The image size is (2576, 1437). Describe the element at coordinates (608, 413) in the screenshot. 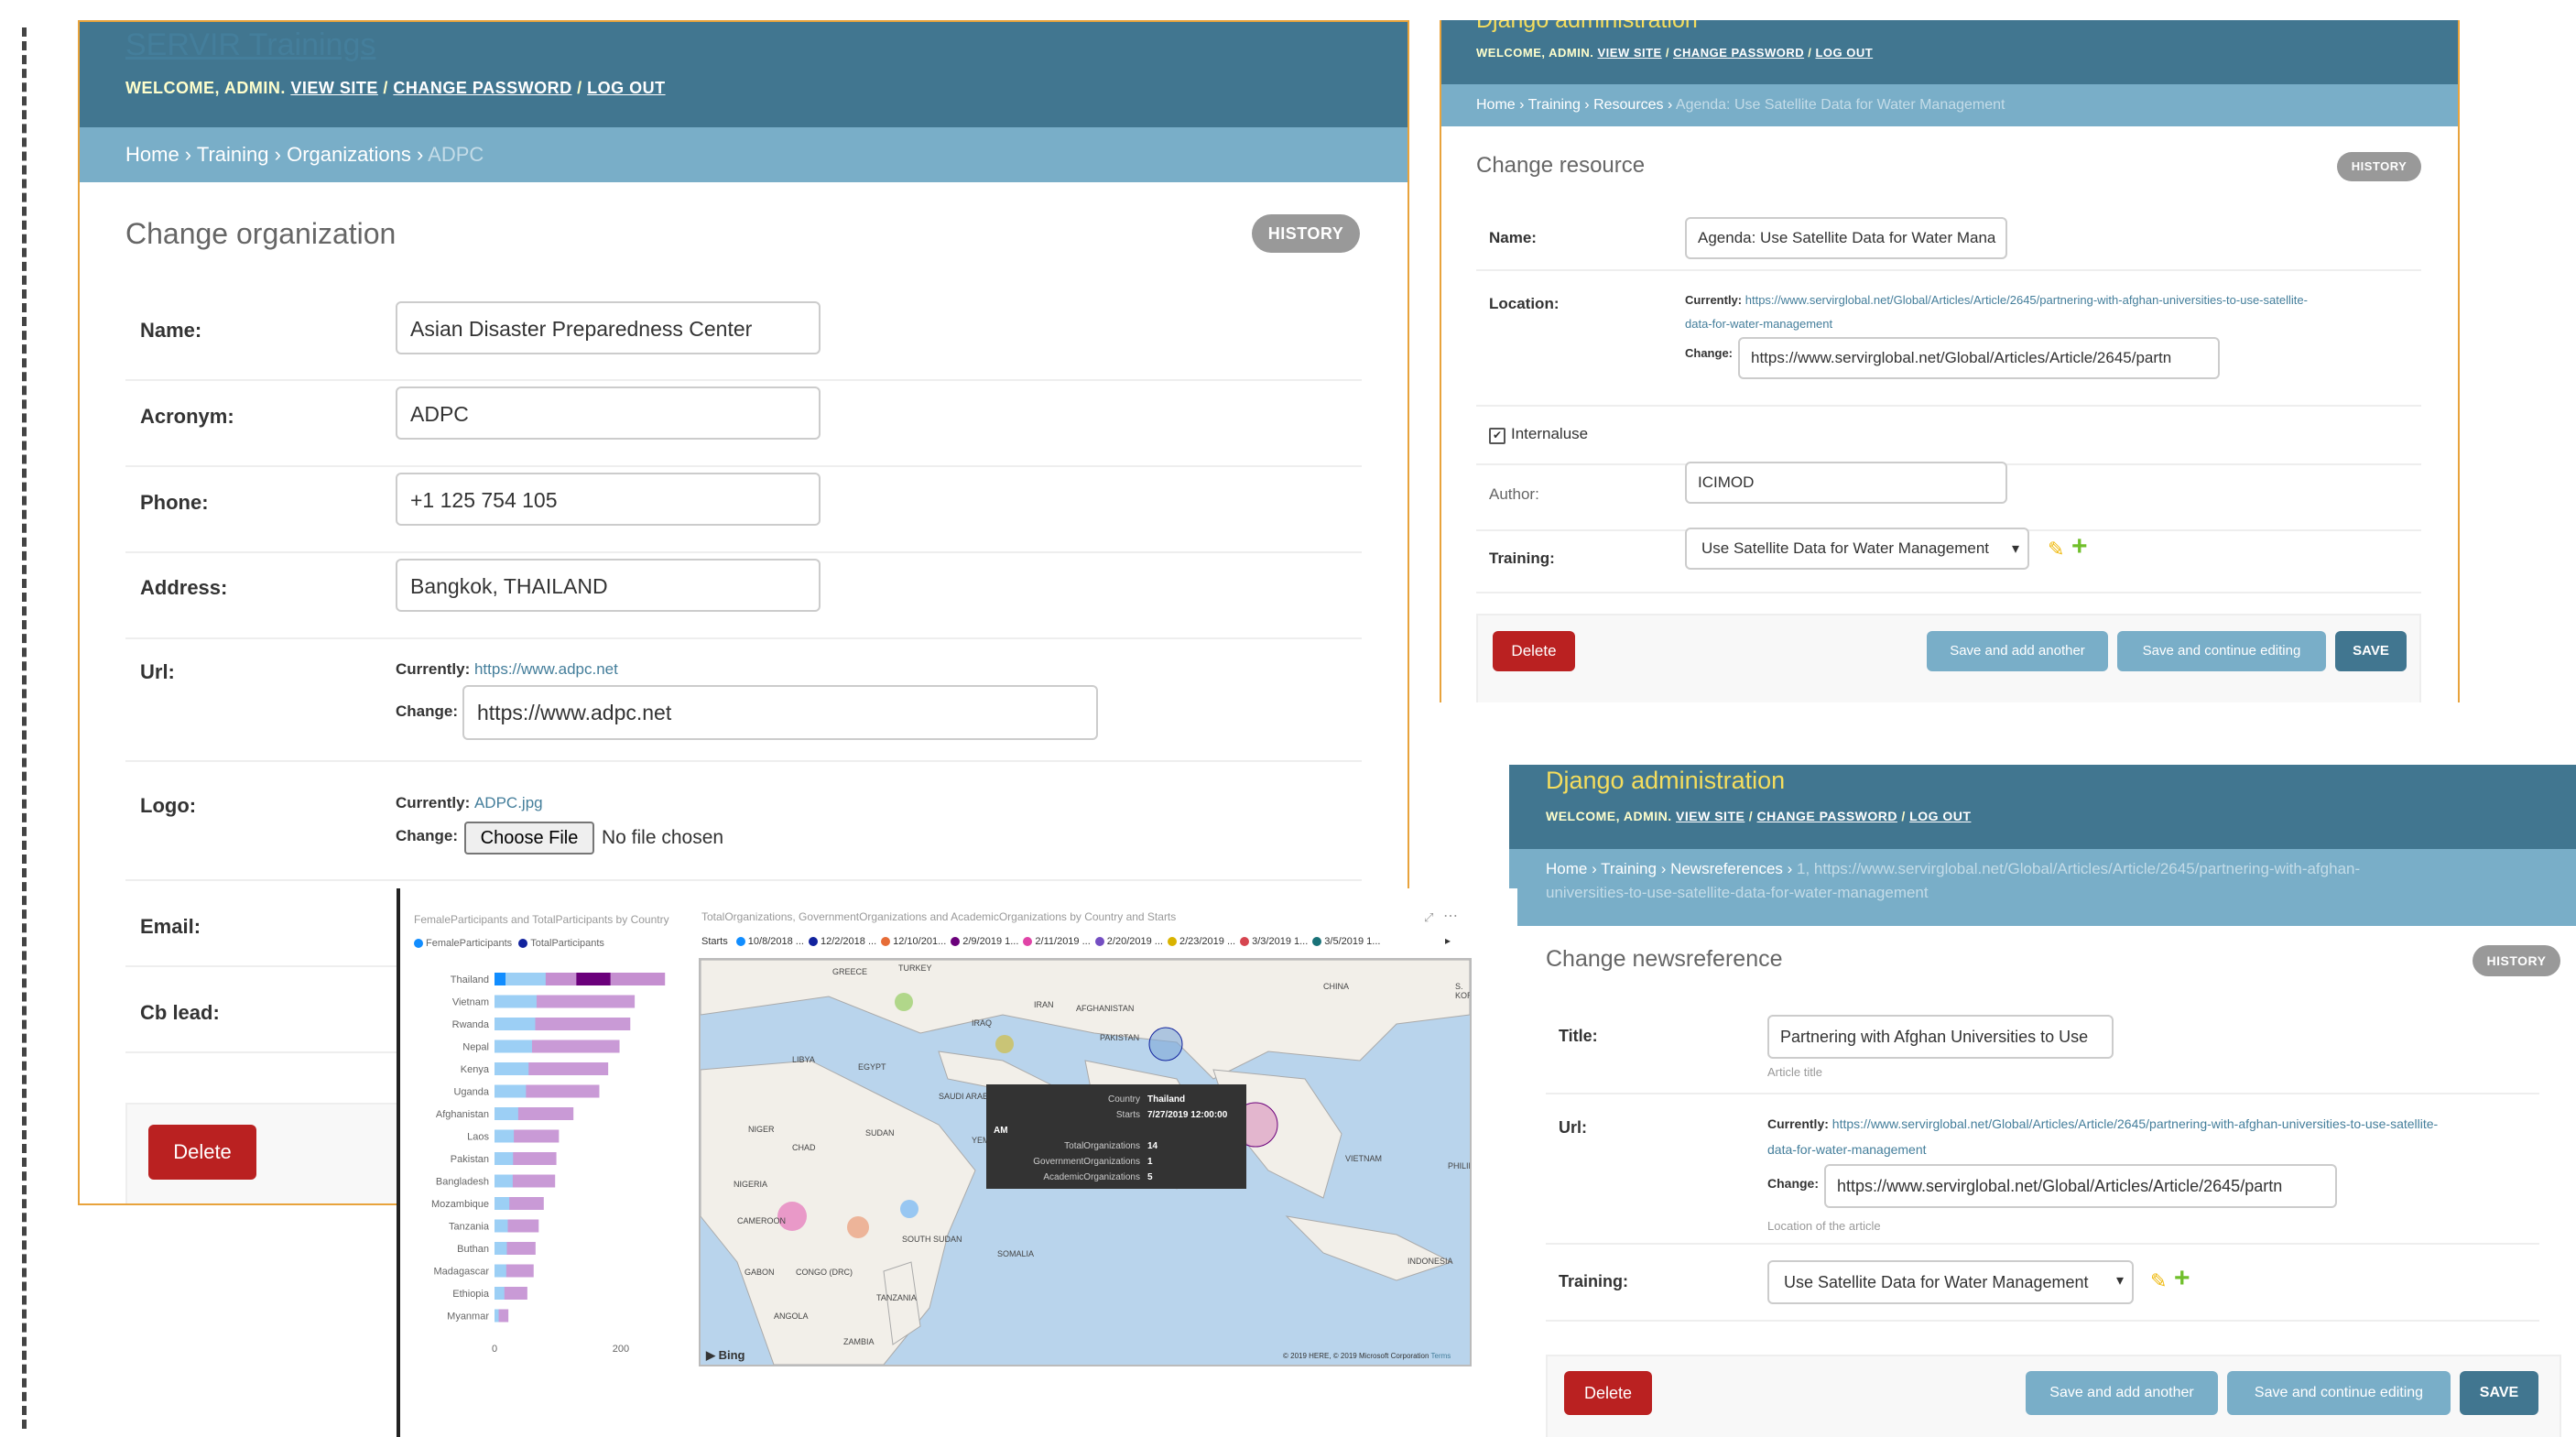

I see `acronym-input: ADPC` at that location.